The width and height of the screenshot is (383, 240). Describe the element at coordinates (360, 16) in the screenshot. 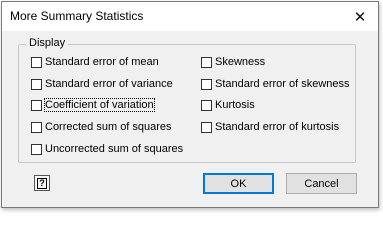

I see `close-icon: ✕` at that location.